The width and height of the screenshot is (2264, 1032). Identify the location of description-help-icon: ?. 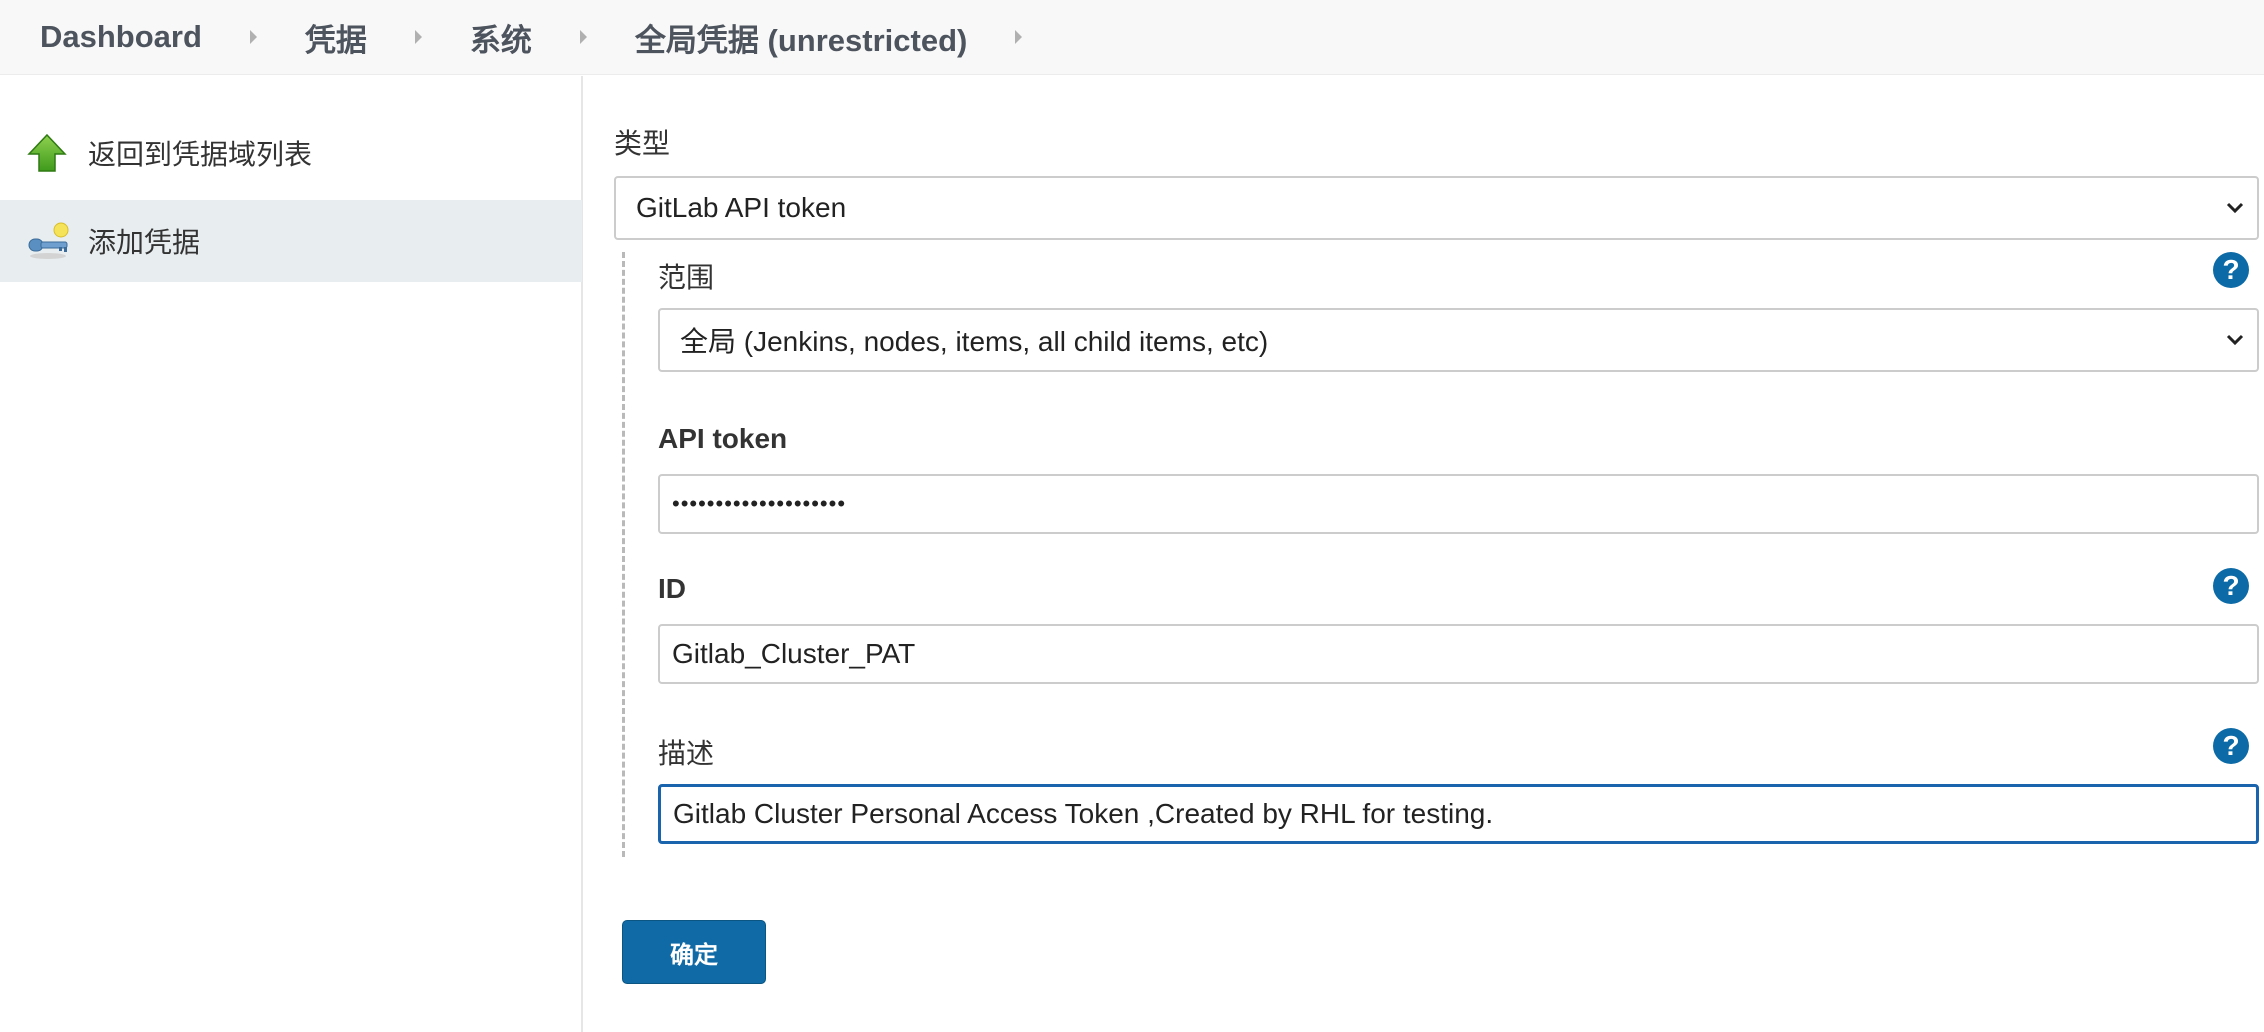
(2231, 746).